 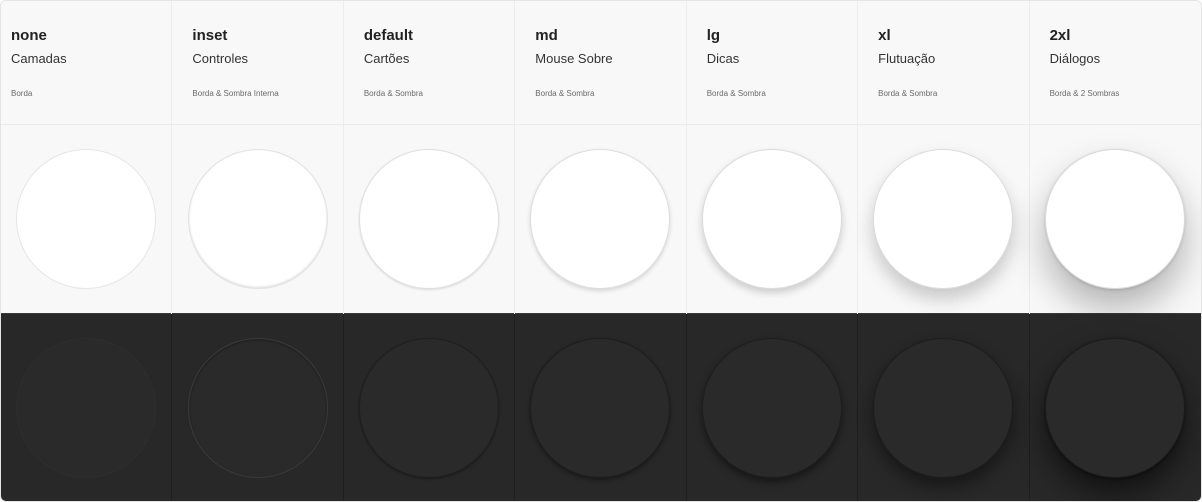 What do you see at coordinates (257, 63) in the screenshot?
I see `column-header: inset Controles Borda & Sombra Interna` at bounding box center [257, 63].